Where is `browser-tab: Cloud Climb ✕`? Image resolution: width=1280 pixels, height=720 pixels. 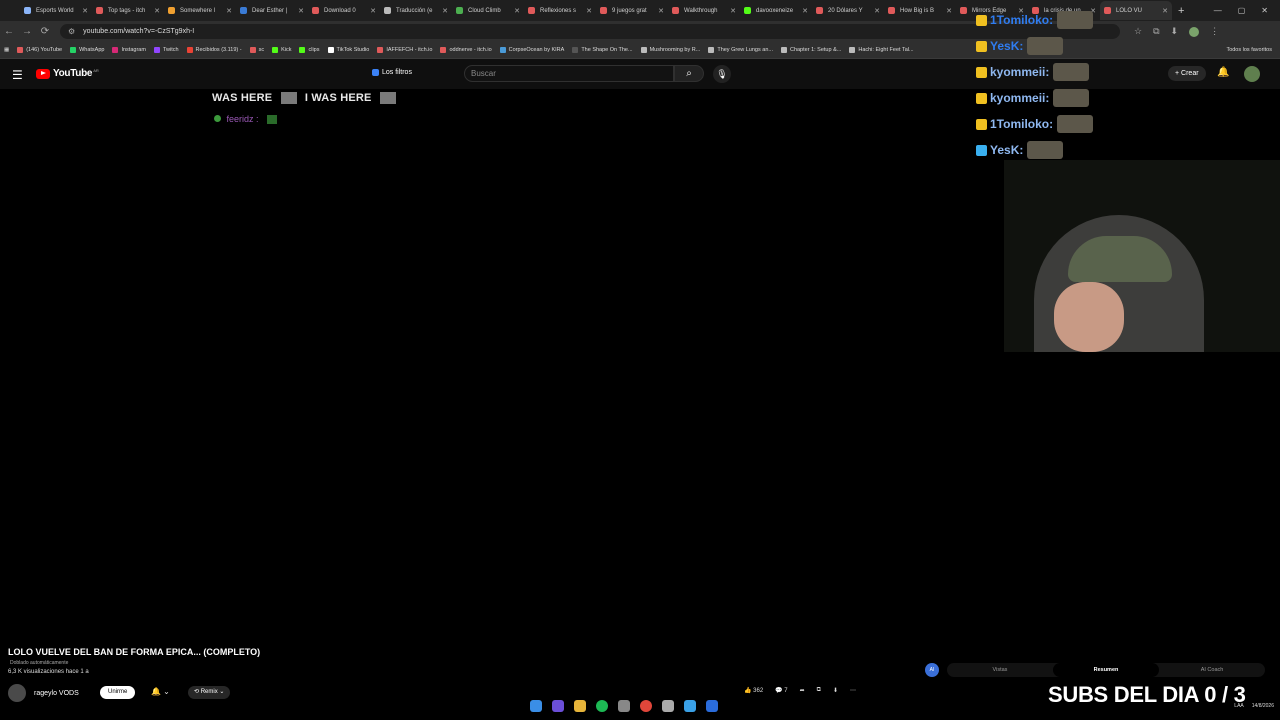
browser-tab: Cloud Climb ✕ is located at coordinates (488, 10).